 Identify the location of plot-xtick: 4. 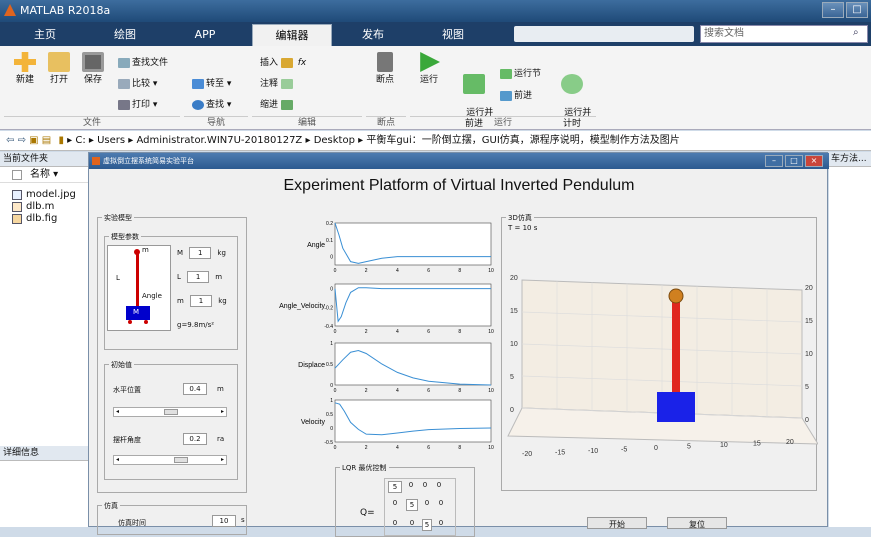
(397, 332).